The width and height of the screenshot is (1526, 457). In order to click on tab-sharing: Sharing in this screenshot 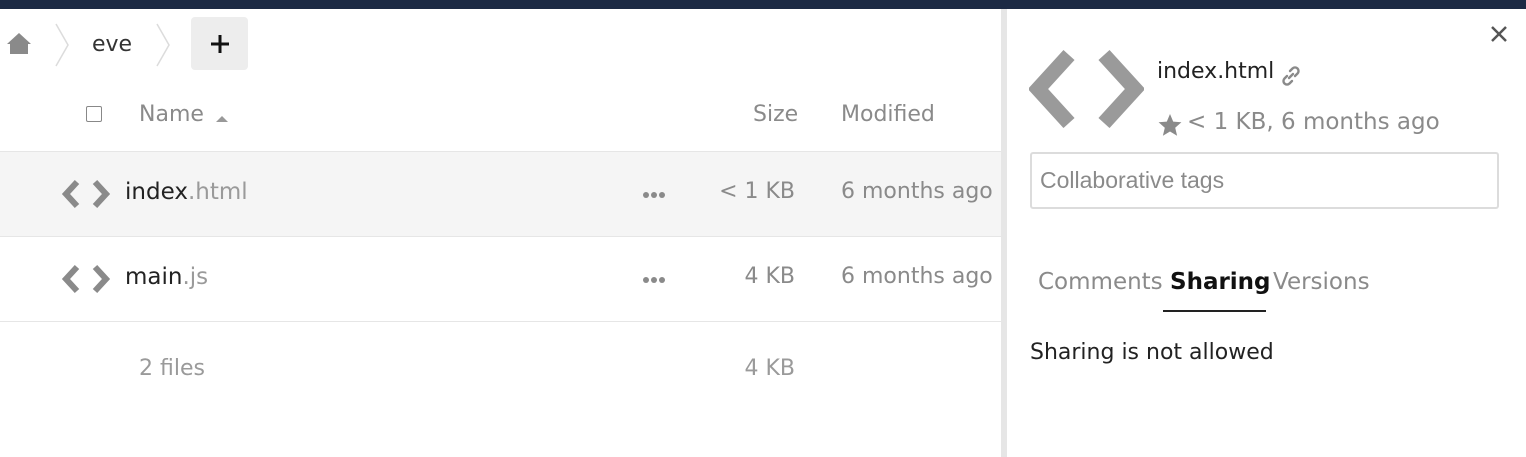, I will do `click(1220, 282)`.